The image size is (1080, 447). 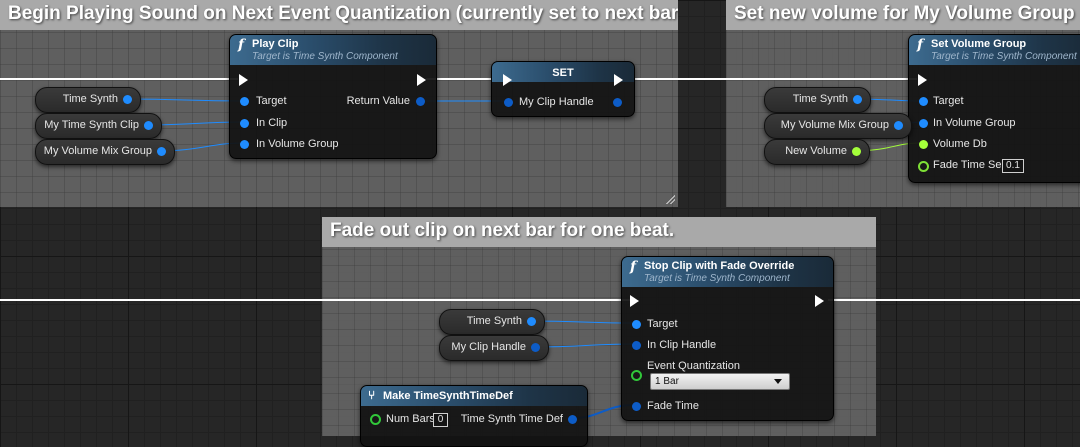 What do you see at coordinates (636, 406) in the screenshot?
I see `fade-time-pin-icon` at bounding box center [636, 406].